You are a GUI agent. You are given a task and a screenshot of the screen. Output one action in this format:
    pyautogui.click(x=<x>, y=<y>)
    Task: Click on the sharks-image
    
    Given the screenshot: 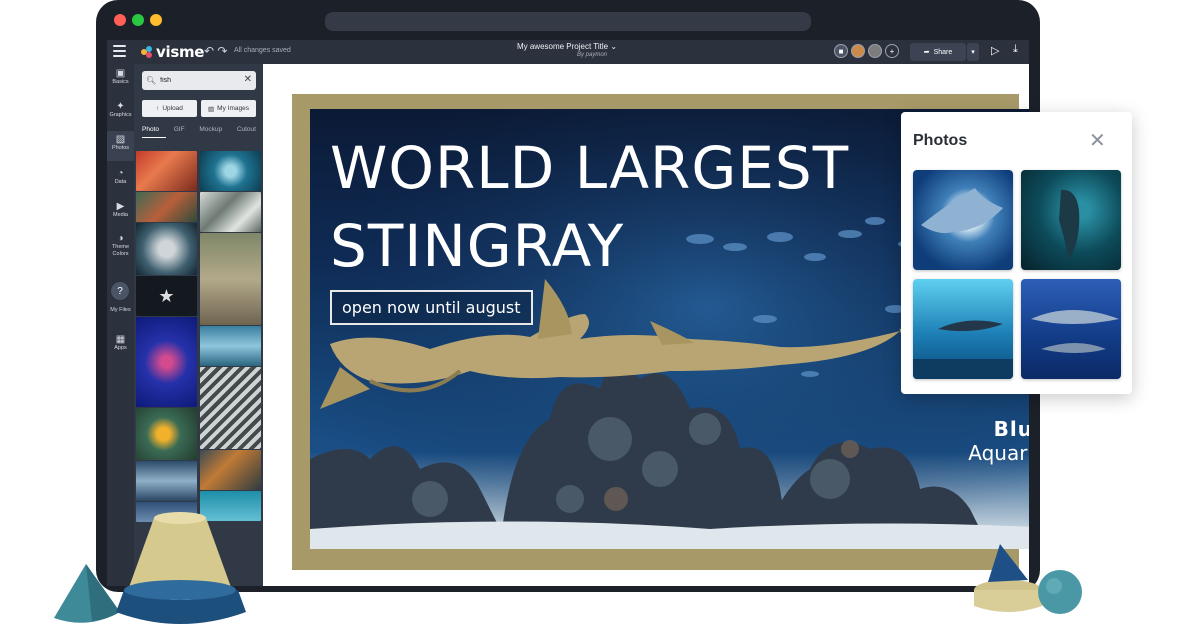 What is the action you would take?
    pyautogui.click(x=1075, y=331)
    